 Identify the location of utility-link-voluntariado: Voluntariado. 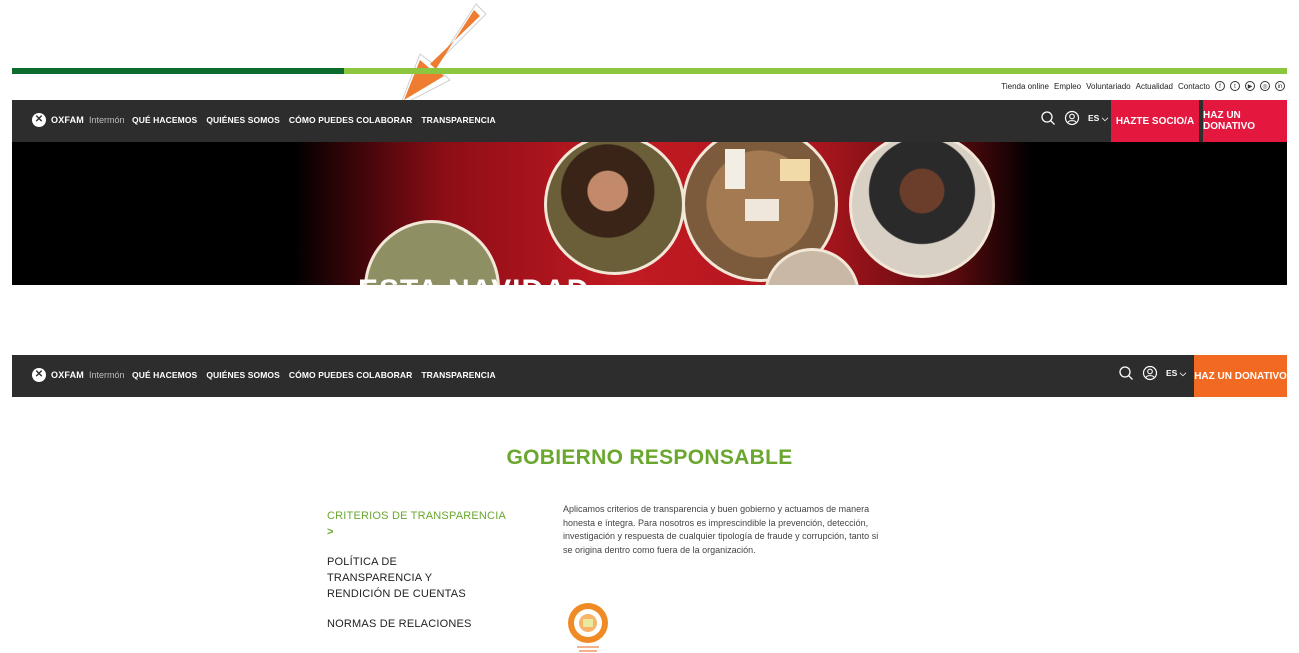
(1108, 86).